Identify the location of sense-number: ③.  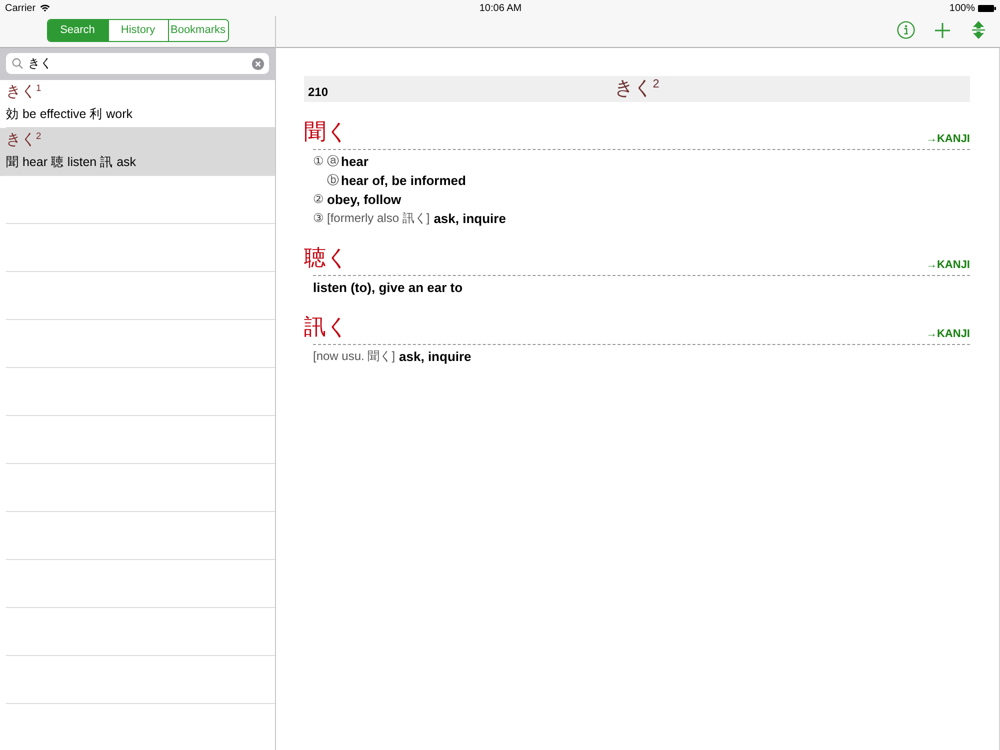
(319, 218).